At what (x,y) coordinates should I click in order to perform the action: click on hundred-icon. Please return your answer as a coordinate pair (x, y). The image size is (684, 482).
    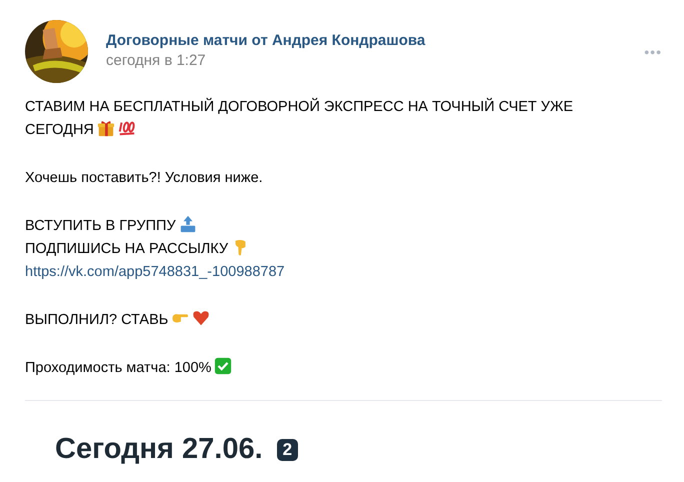
    Looking at the image, I should click on (127, 128).